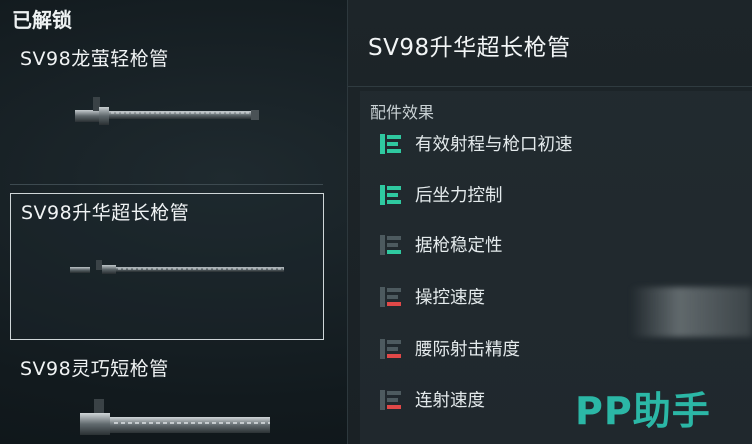 The width and height of the screenshot is (752, 444). I want to click on attachment-name: SV98灵巧短枪管, so click(94, 369).